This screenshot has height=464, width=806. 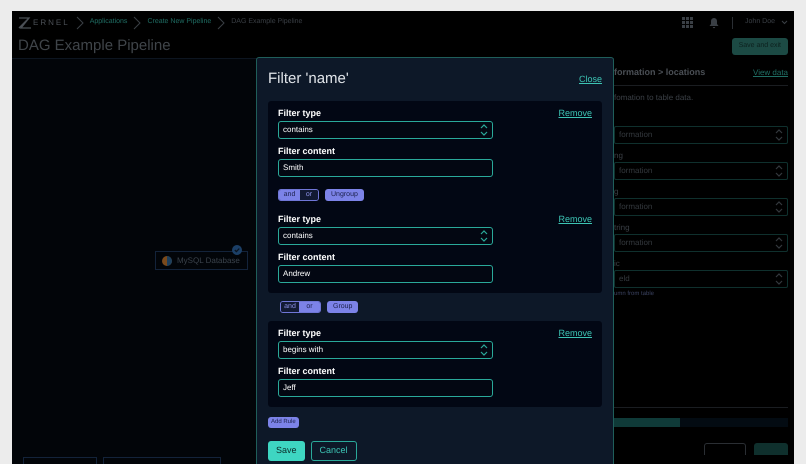 I want to click on field-label: ic, so click(x=617, y=263).